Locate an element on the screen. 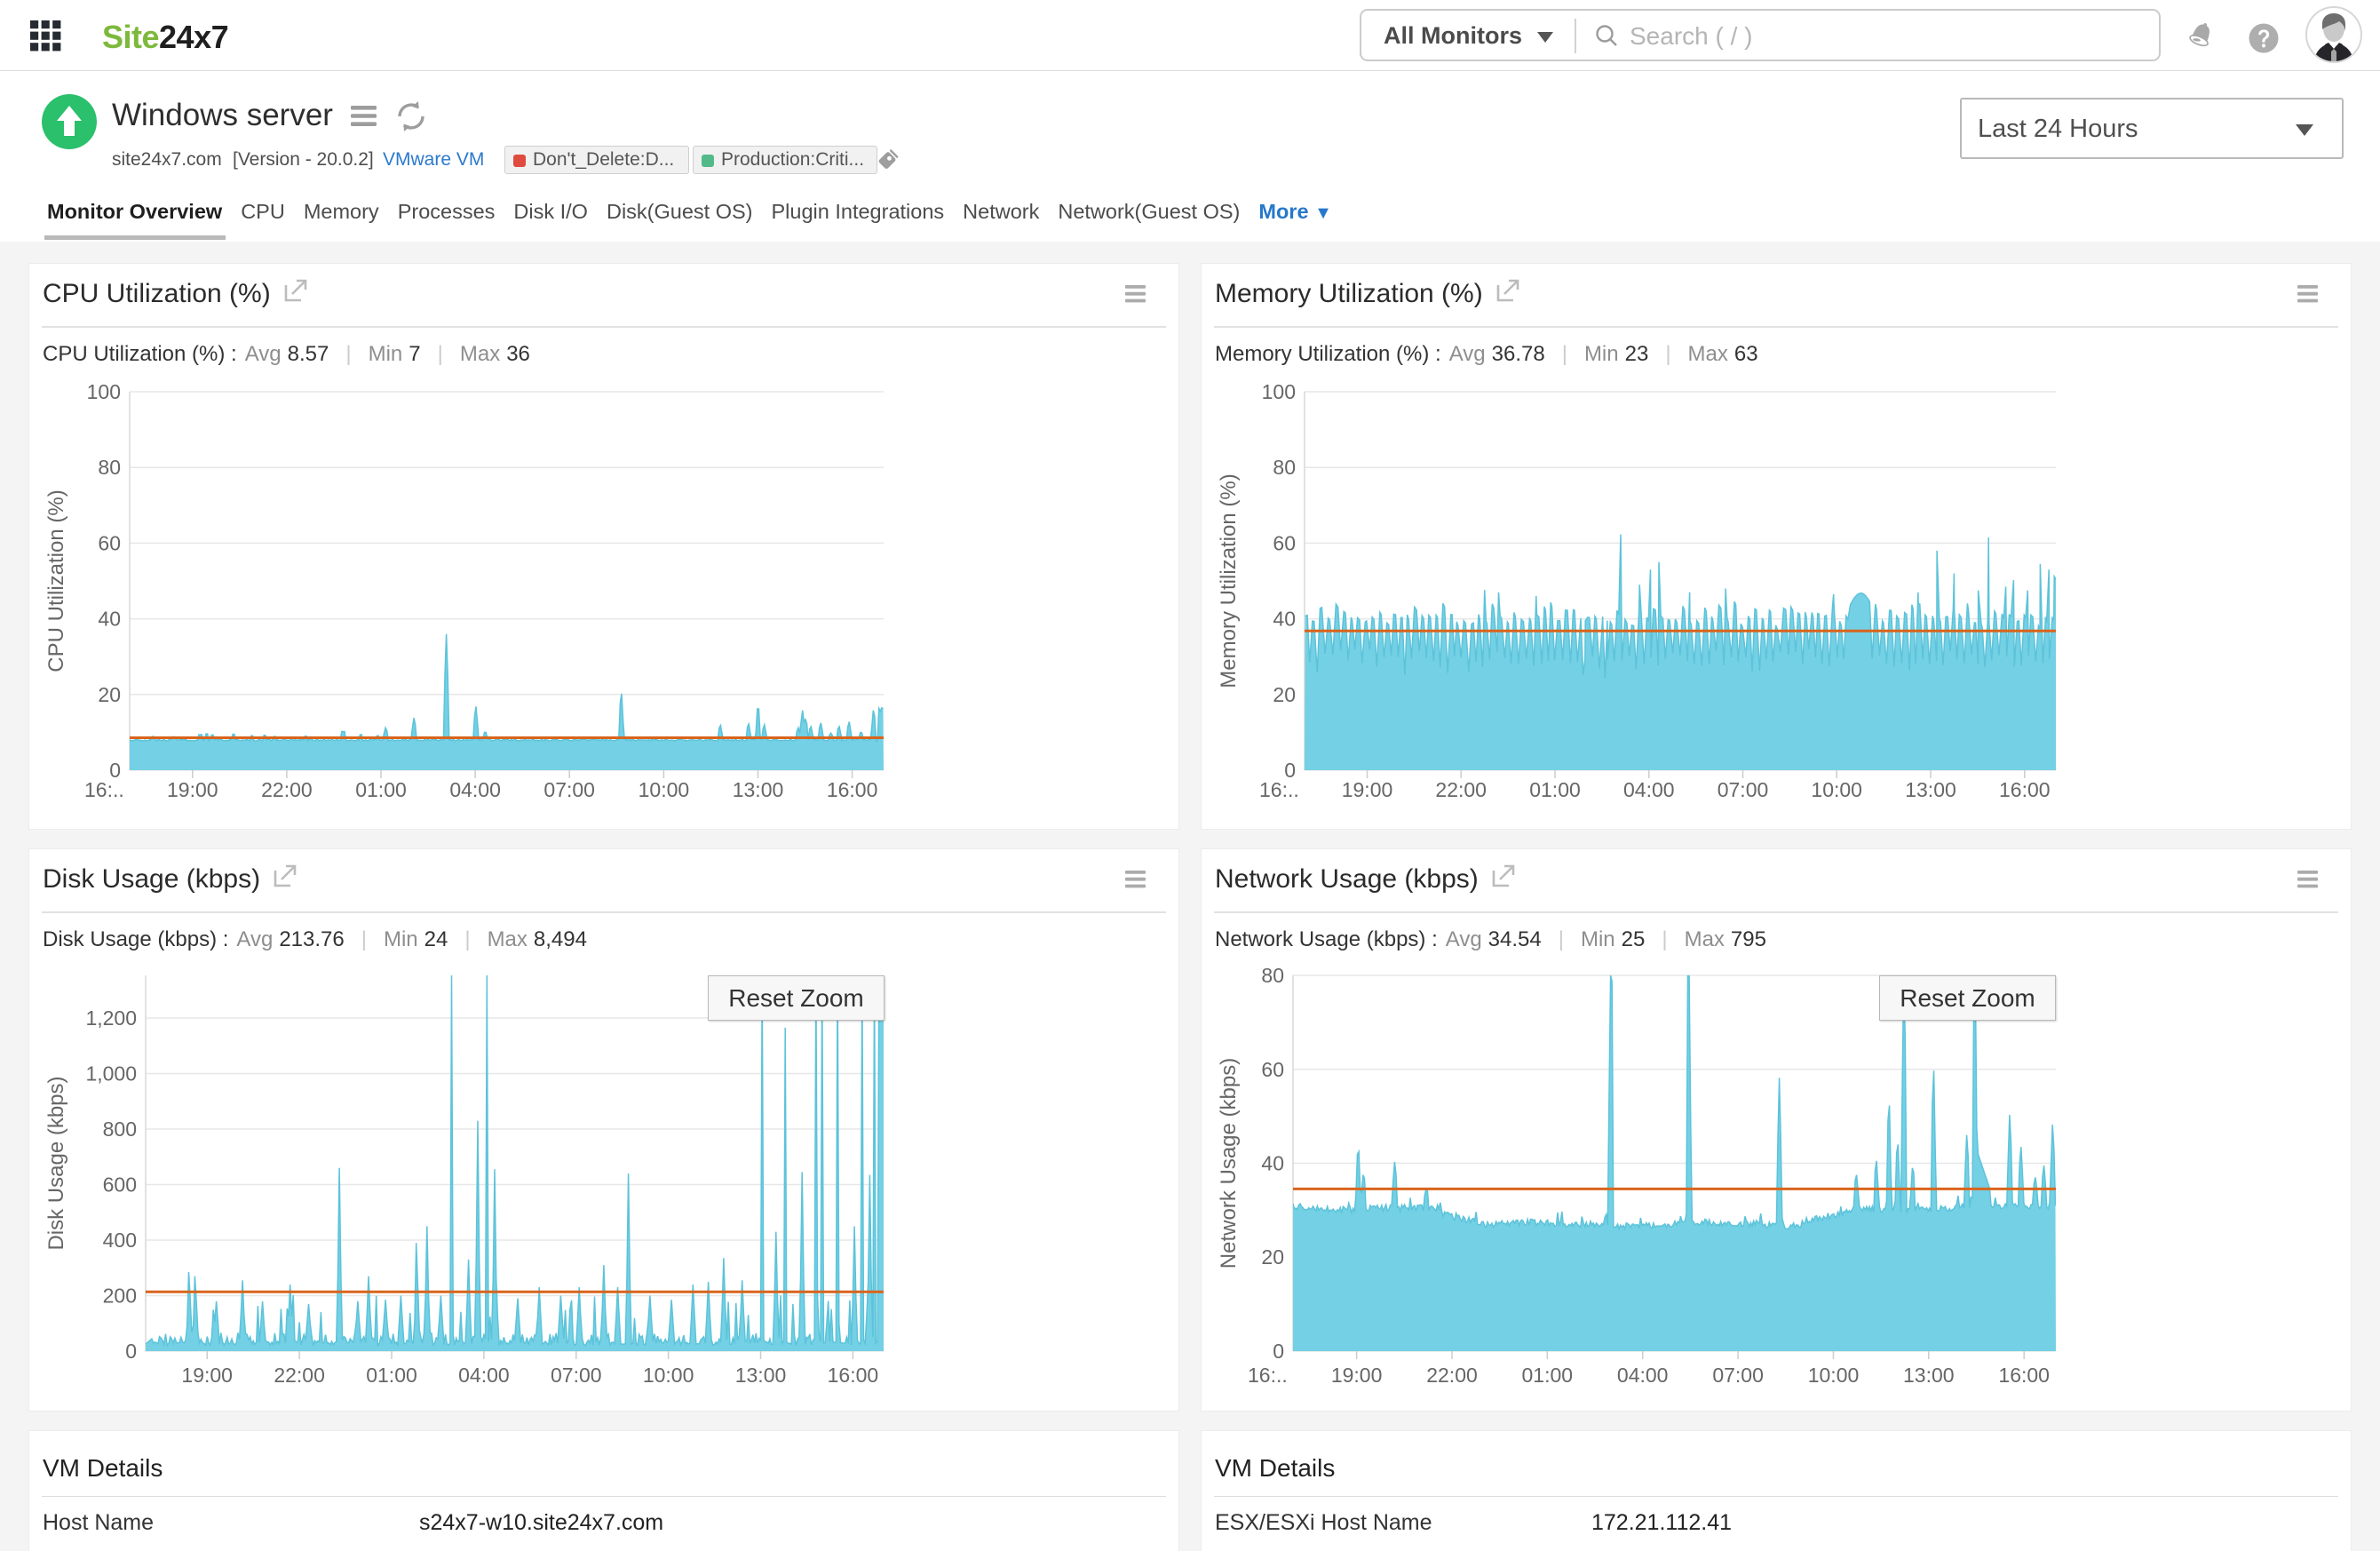 The height and width of the screenshot is (1551, 2380). svg-text: CPU Utilization (%) is located at coordinates (56, 580).